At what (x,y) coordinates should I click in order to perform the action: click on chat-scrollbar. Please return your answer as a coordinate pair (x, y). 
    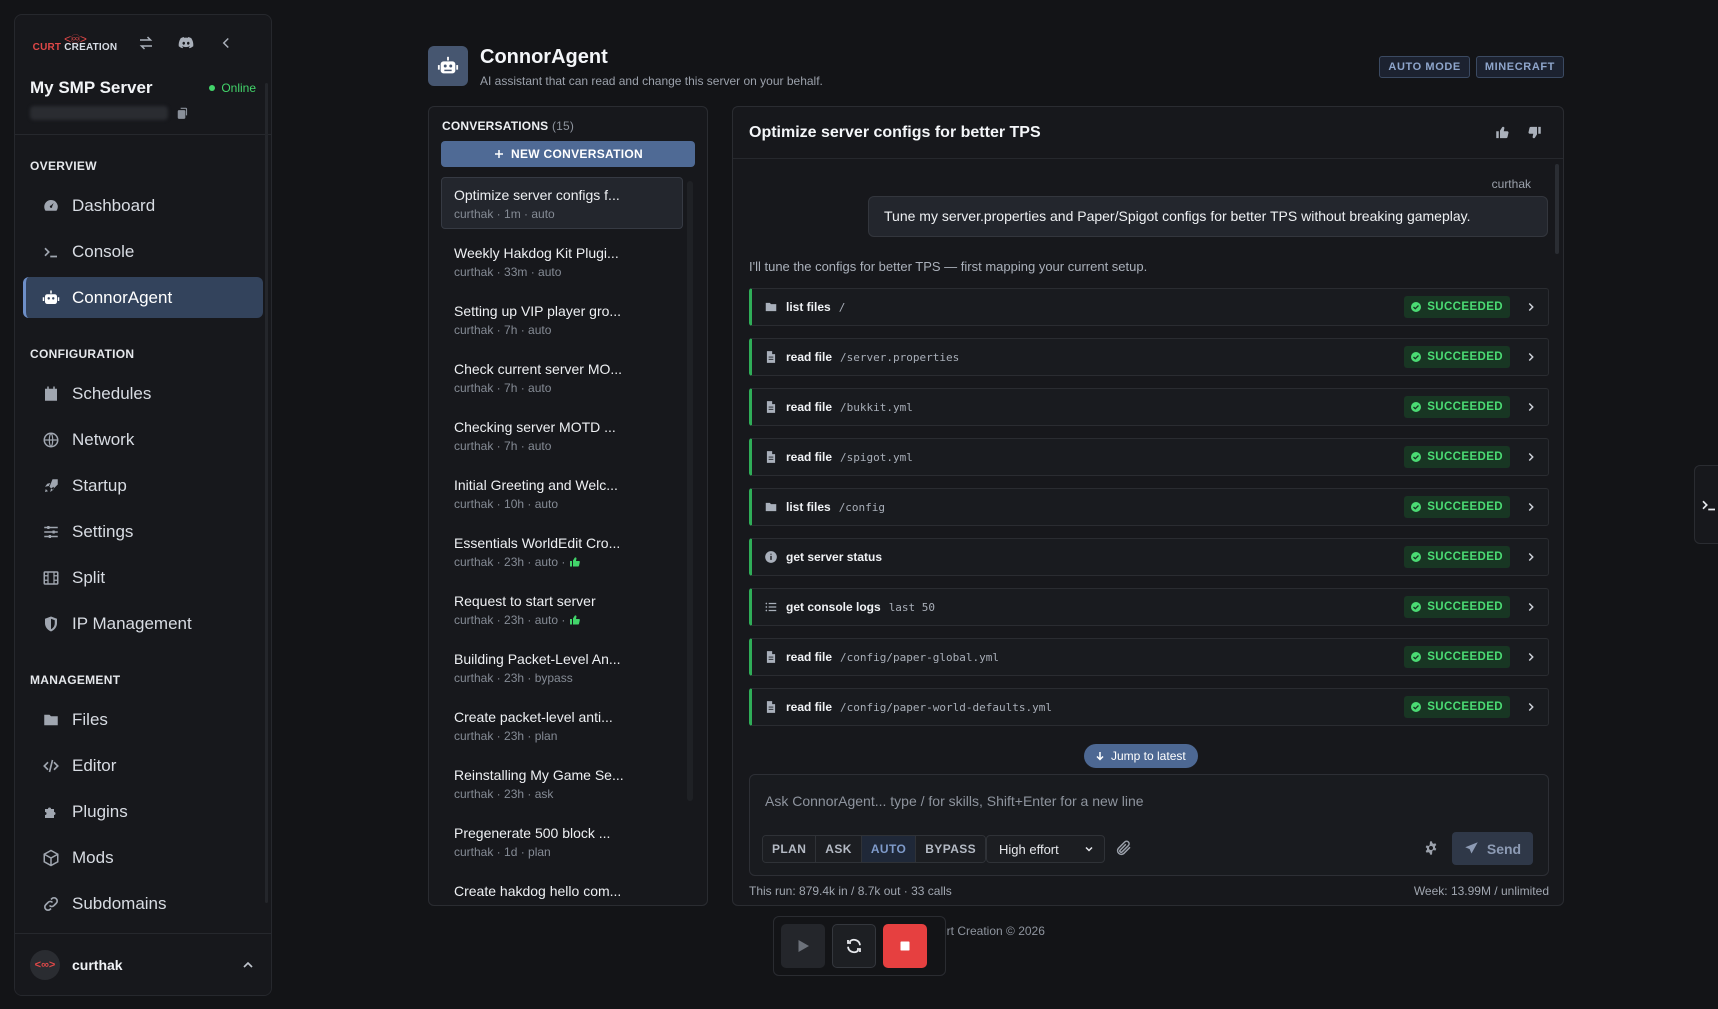
    Looking at the image, I should click on (1557, 209).